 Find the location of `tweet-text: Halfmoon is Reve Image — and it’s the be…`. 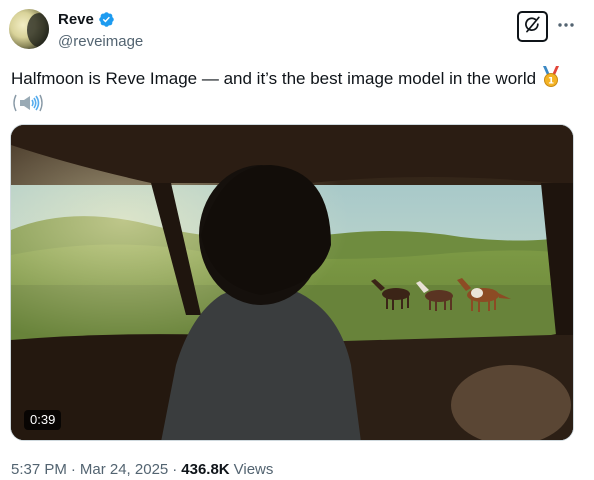

tweet-text: Halfmoon is Reve Image — and it’s the be… is located at coordinates (291, 92).